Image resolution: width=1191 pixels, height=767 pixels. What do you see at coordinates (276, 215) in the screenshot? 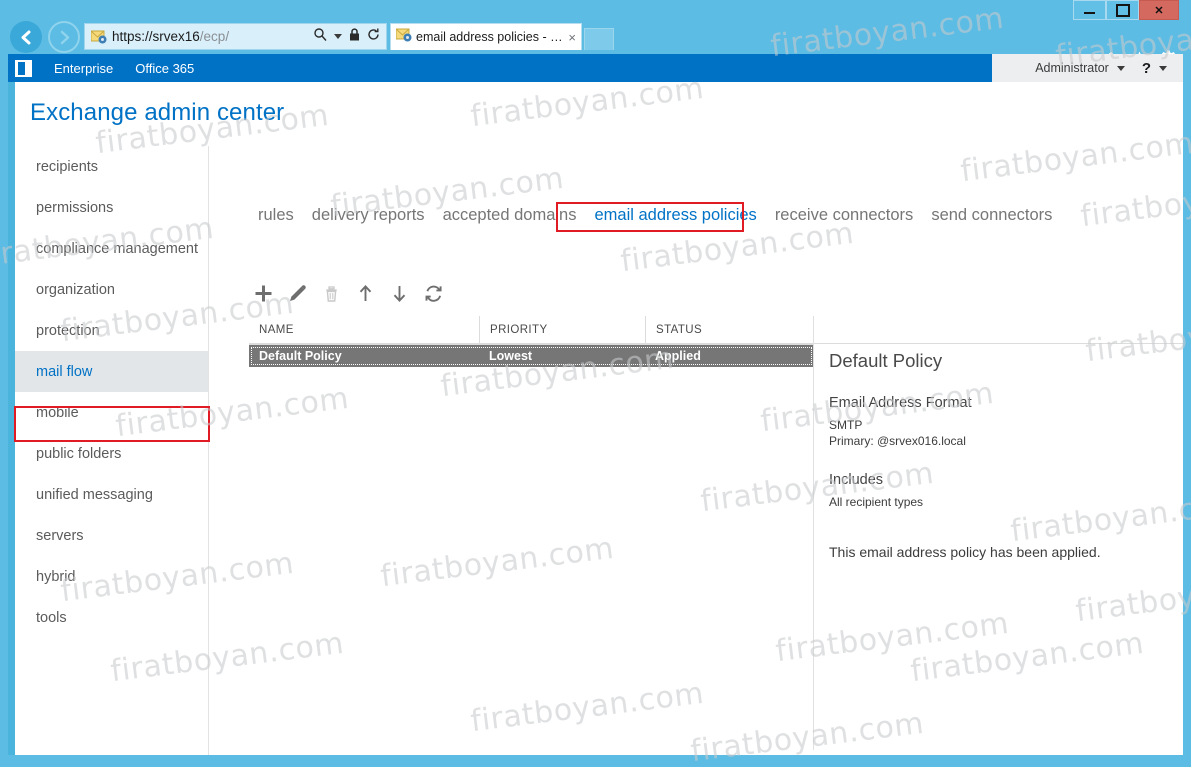
I see `tab-rules: rules` at bounding box center [276, 215].